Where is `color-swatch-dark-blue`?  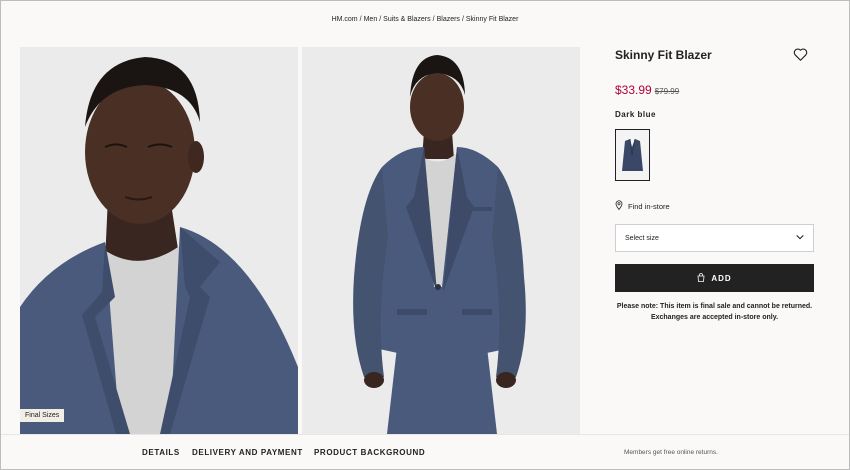
color-swatch-dark-blue is located at coordinates (632, 155).